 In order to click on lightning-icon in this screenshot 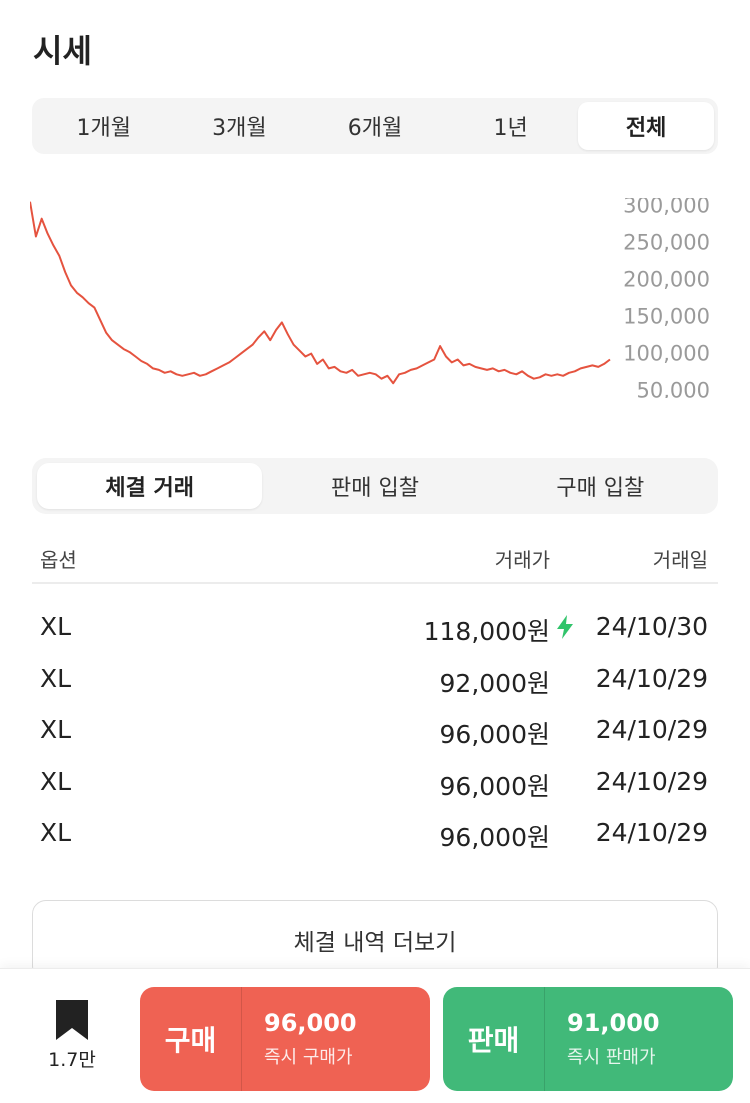, I will do `click(565, 627)`.